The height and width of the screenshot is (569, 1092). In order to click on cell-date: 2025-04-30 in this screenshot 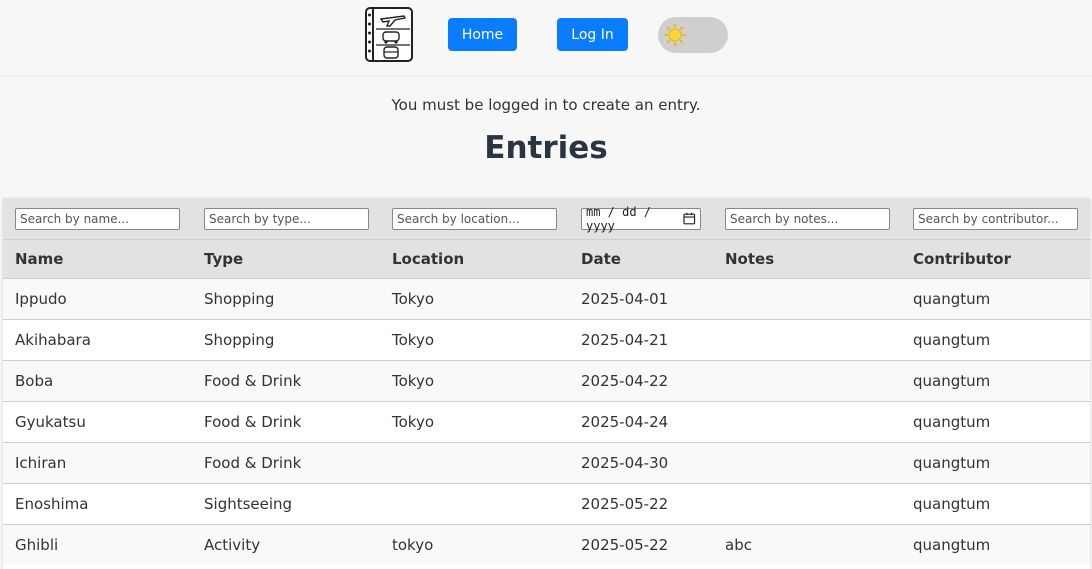, I will do `click(641, 463)`.